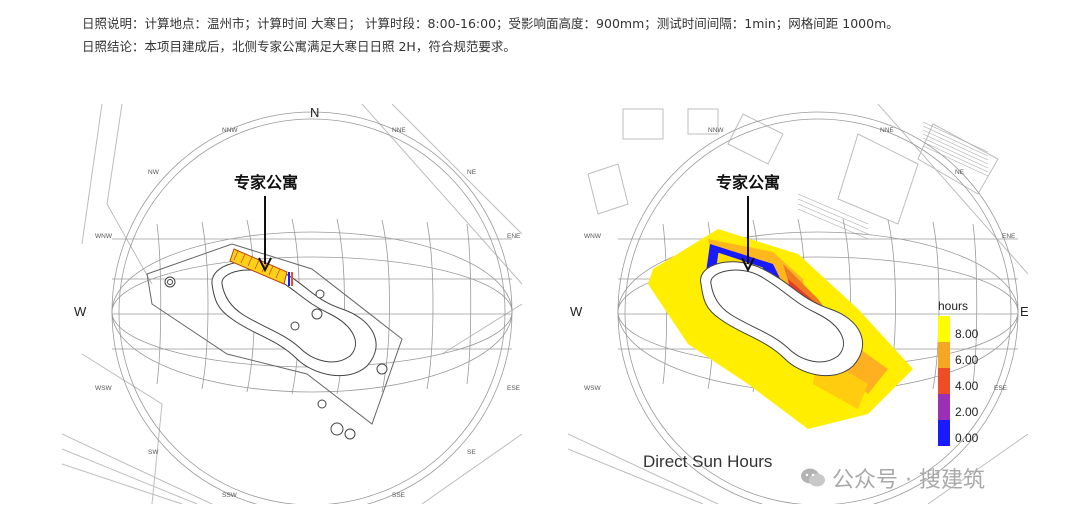 The width and height of the screenshot is (1080, 521). Describe the element at coordinates (967, 360) in the screenshot. I see `legend-tick-label: 6.00` at that location.